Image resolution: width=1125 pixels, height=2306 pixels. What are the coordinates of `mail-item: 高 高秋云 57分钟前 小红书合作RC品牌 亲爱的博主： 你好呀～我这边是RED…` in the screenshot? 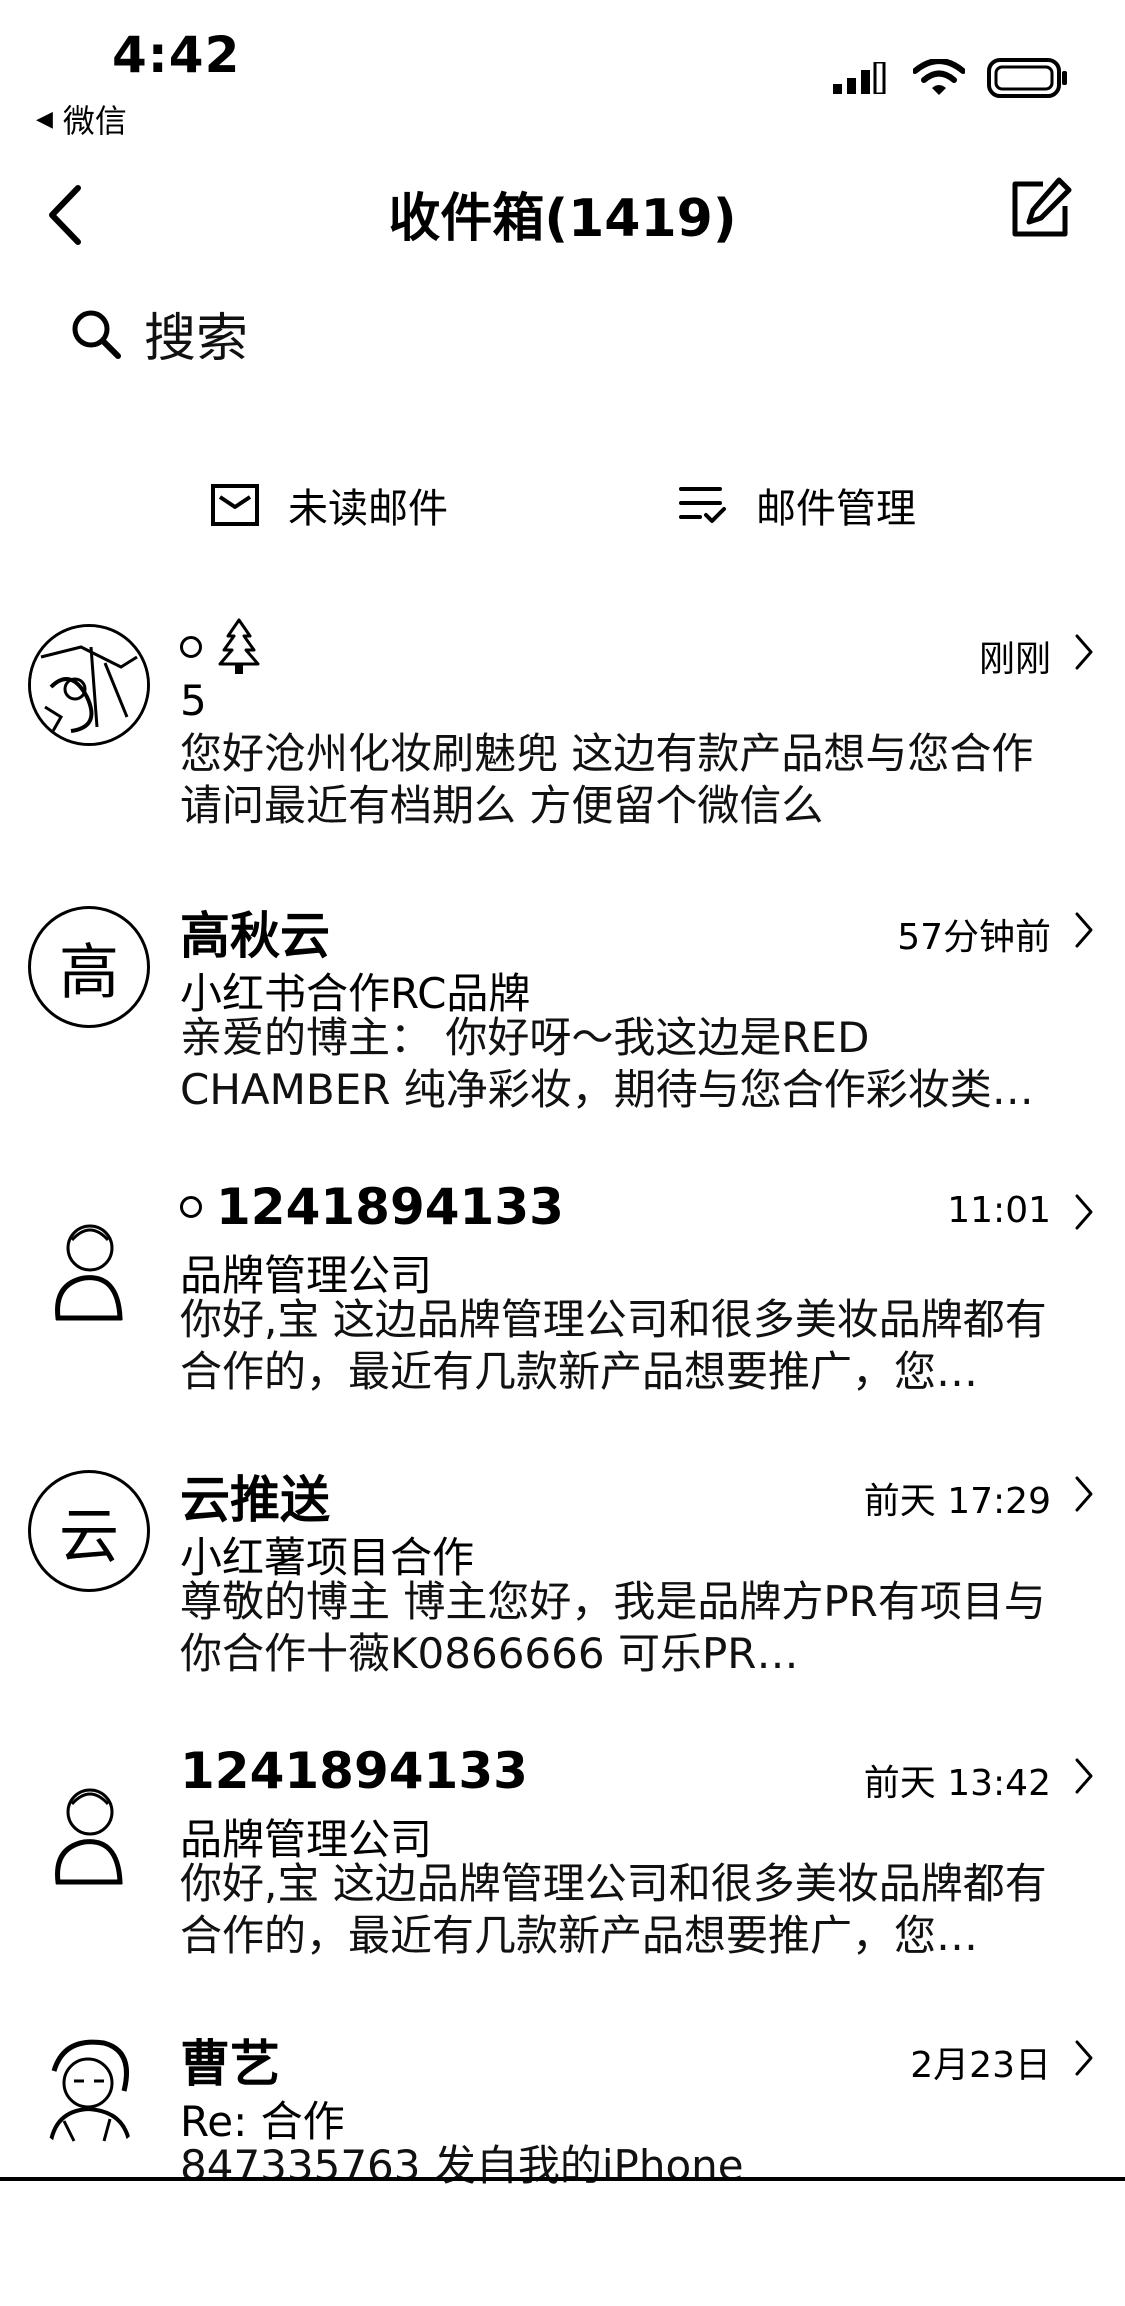 It's located at (562, 1037).